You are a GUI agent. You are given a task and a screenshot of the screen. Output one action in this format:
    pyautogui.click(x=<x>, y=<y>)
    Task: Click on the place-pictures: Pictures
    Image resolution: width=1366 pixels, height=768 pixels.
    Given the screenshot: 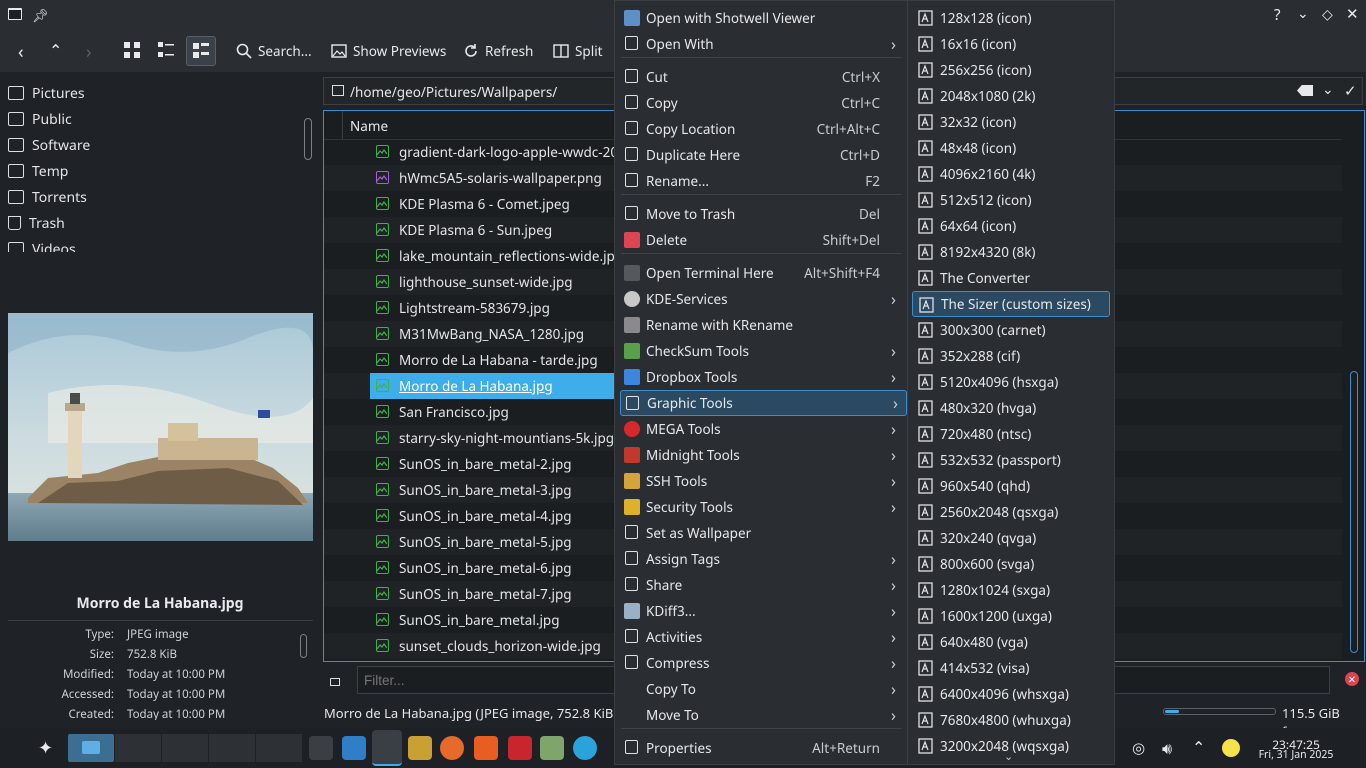 What is the action you would take?
    pyautogui.click(x=46, y=93)
    